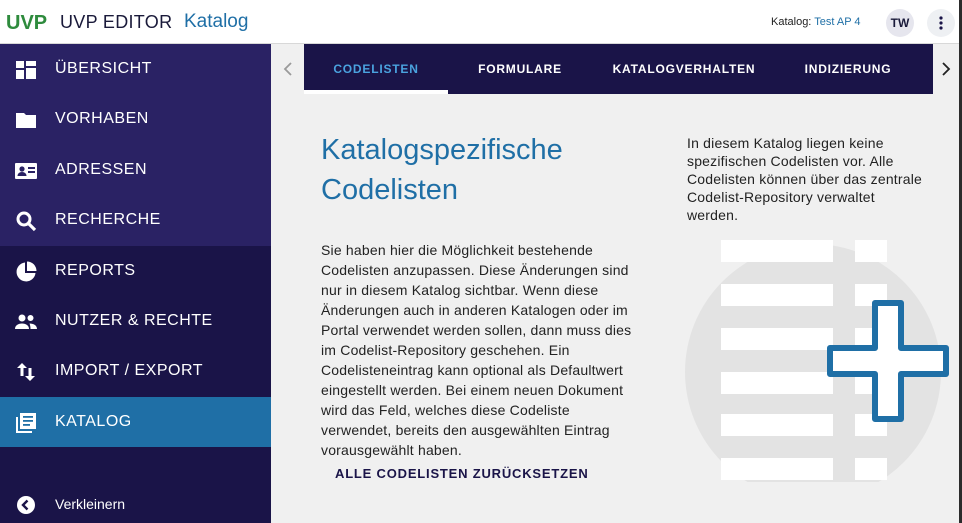  I want to click on sidebar-item-label: IMPORT / EXPORT, so click(129, 370).